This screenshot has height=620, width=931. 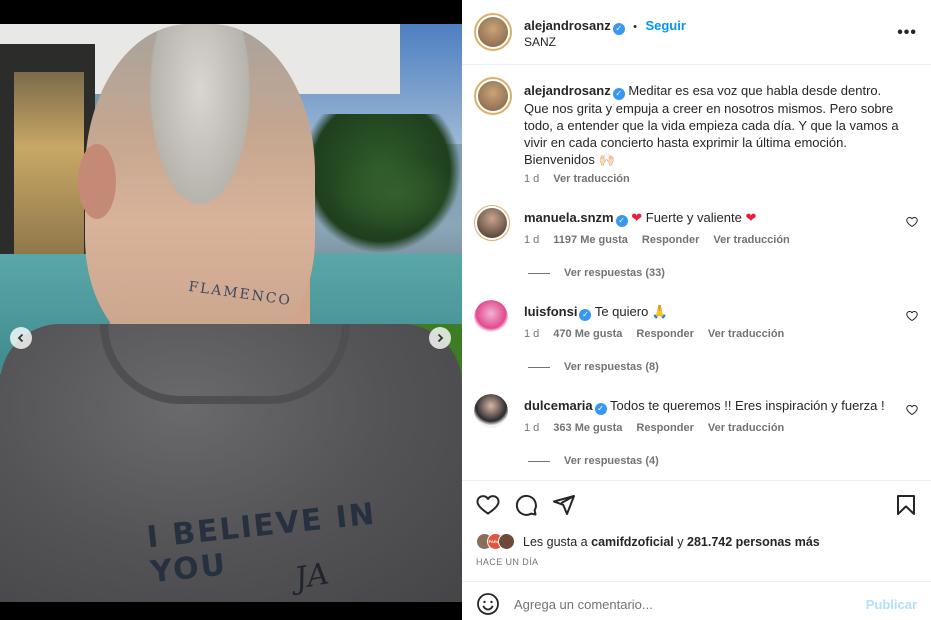 I want to click on shirt-signature: JA, so click(x=312, y=576).